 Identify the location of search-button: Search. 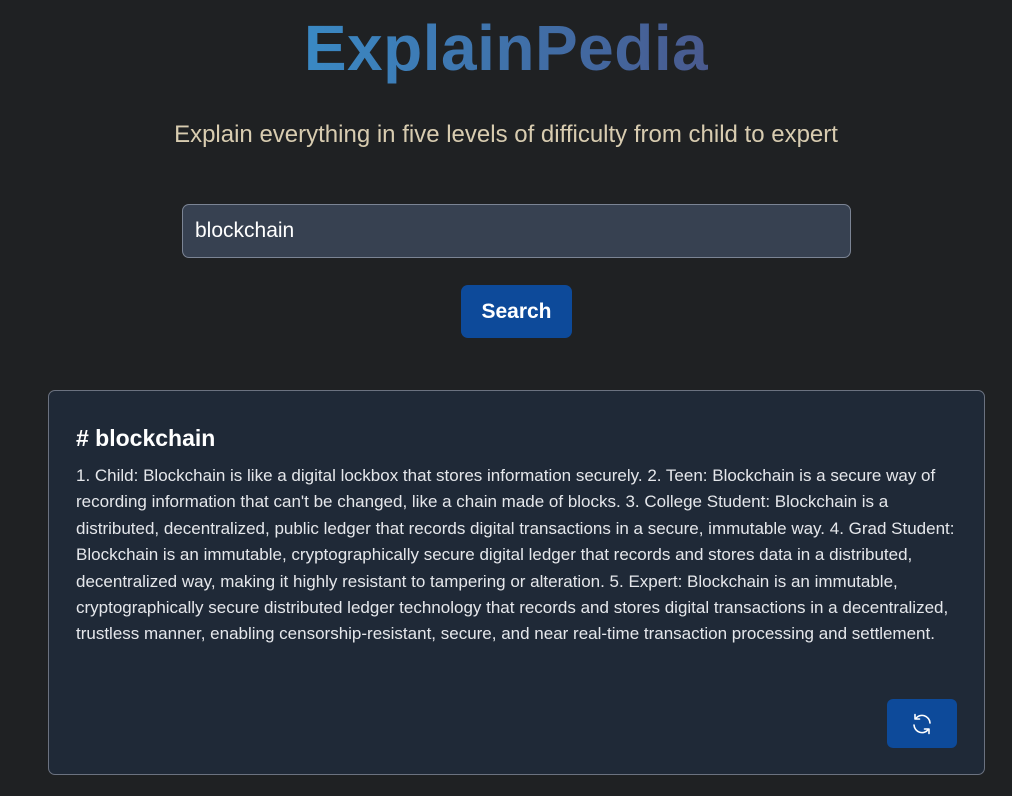
(516, 311).